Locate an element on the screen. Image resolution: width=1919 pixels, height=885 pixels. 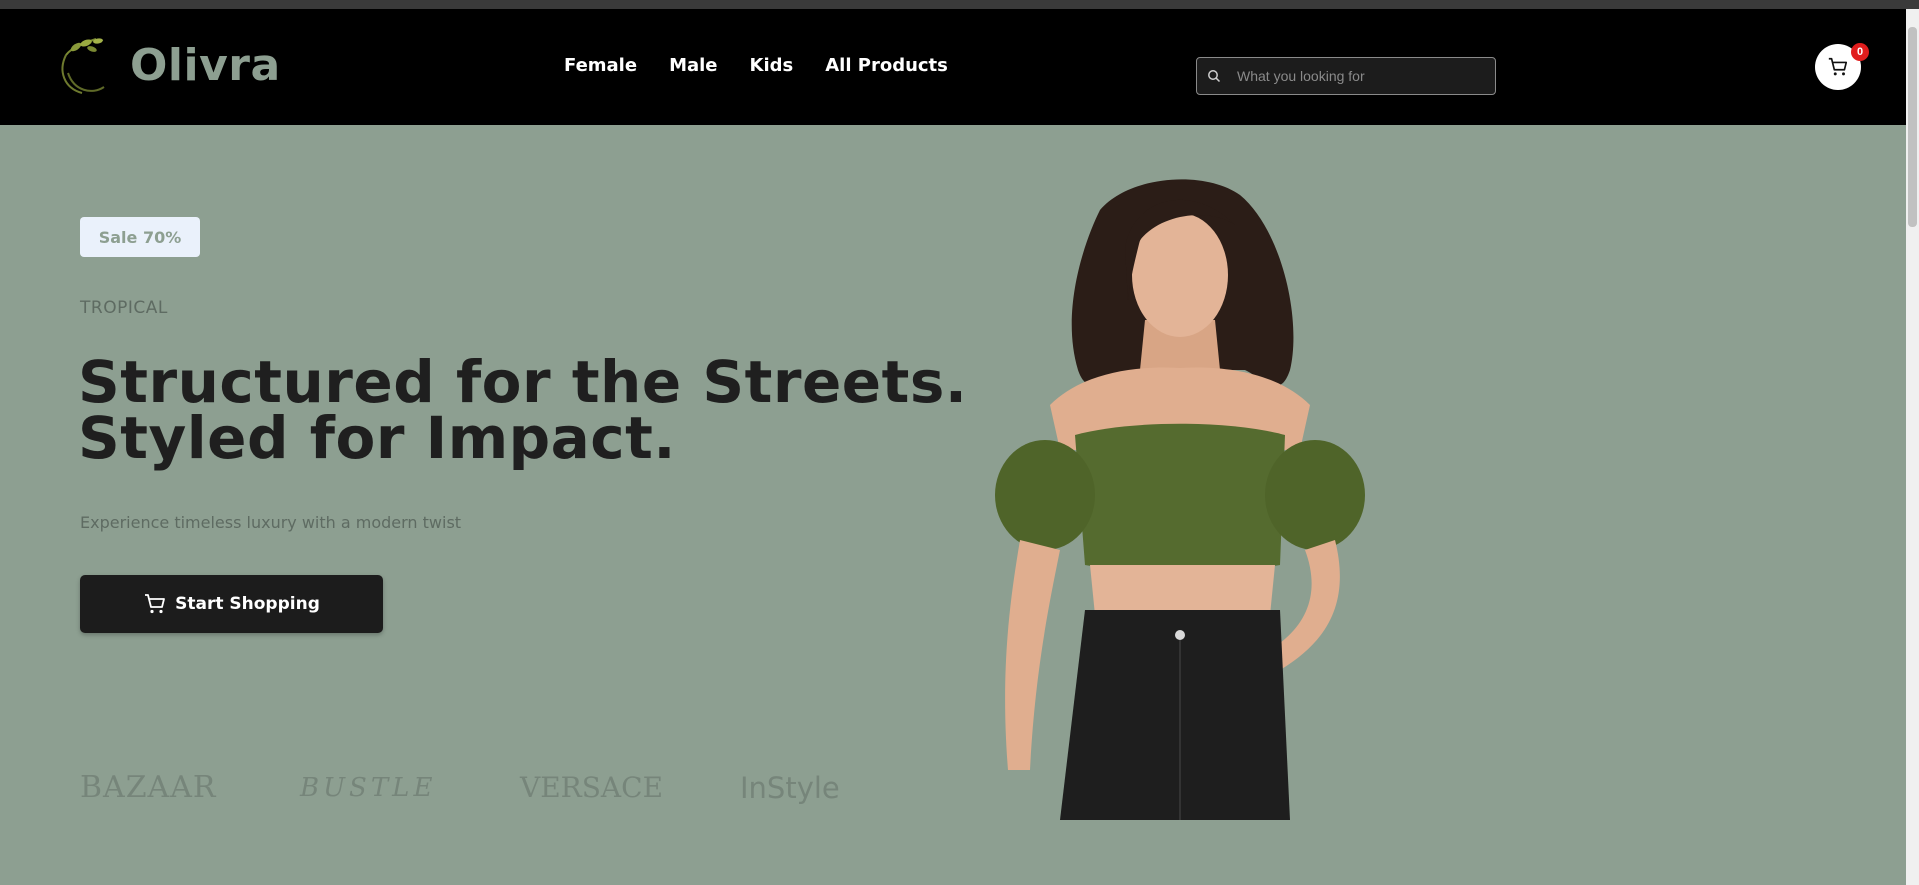
search-box is located at coordinates (1346, 76).